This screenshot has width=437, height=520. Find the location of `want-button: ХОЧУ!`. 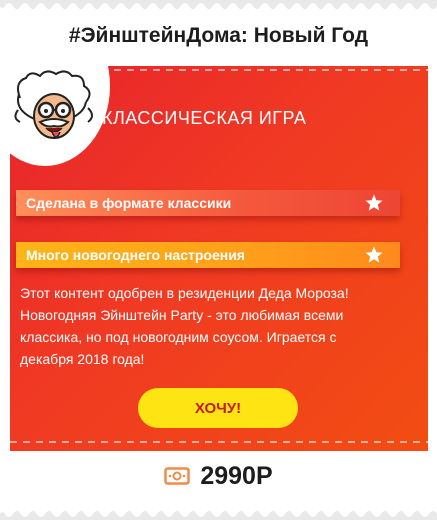

want-button: ХОЧУ! is located at coordinates (218, 408).